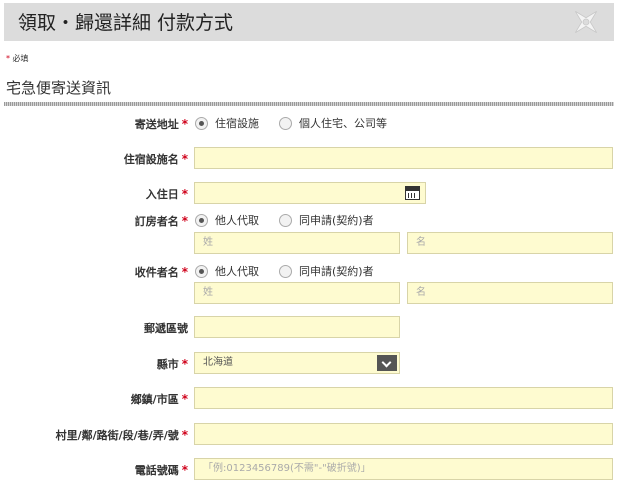 This screenshot has width=620, height=487. What do you see at coordinates (218, 362) in the screenshot?
I see `city-selected-value: 北海道` at bounding box center [218, 362].